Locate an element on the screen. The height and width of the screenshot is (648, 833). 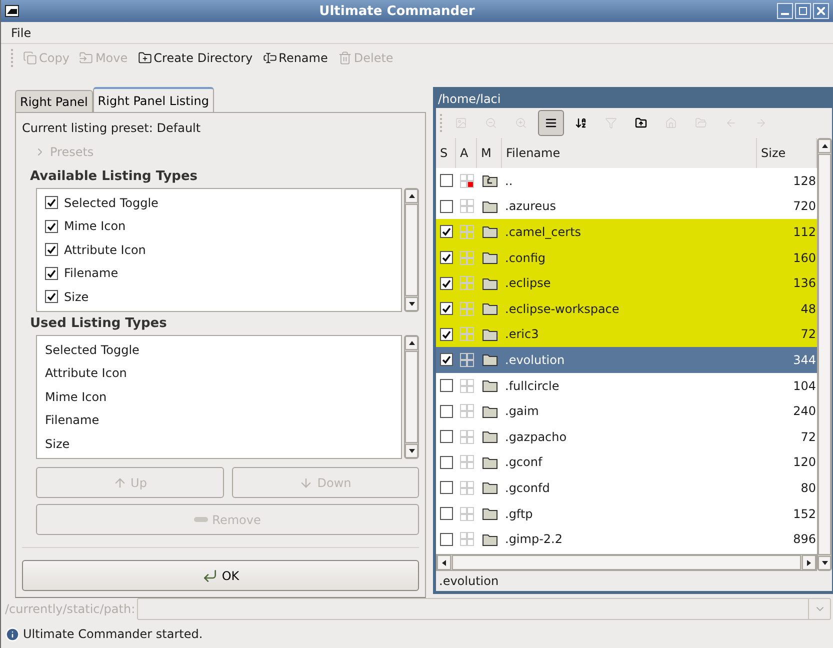
section-heading: Used Listing Types is located at coordinates (98, 323).